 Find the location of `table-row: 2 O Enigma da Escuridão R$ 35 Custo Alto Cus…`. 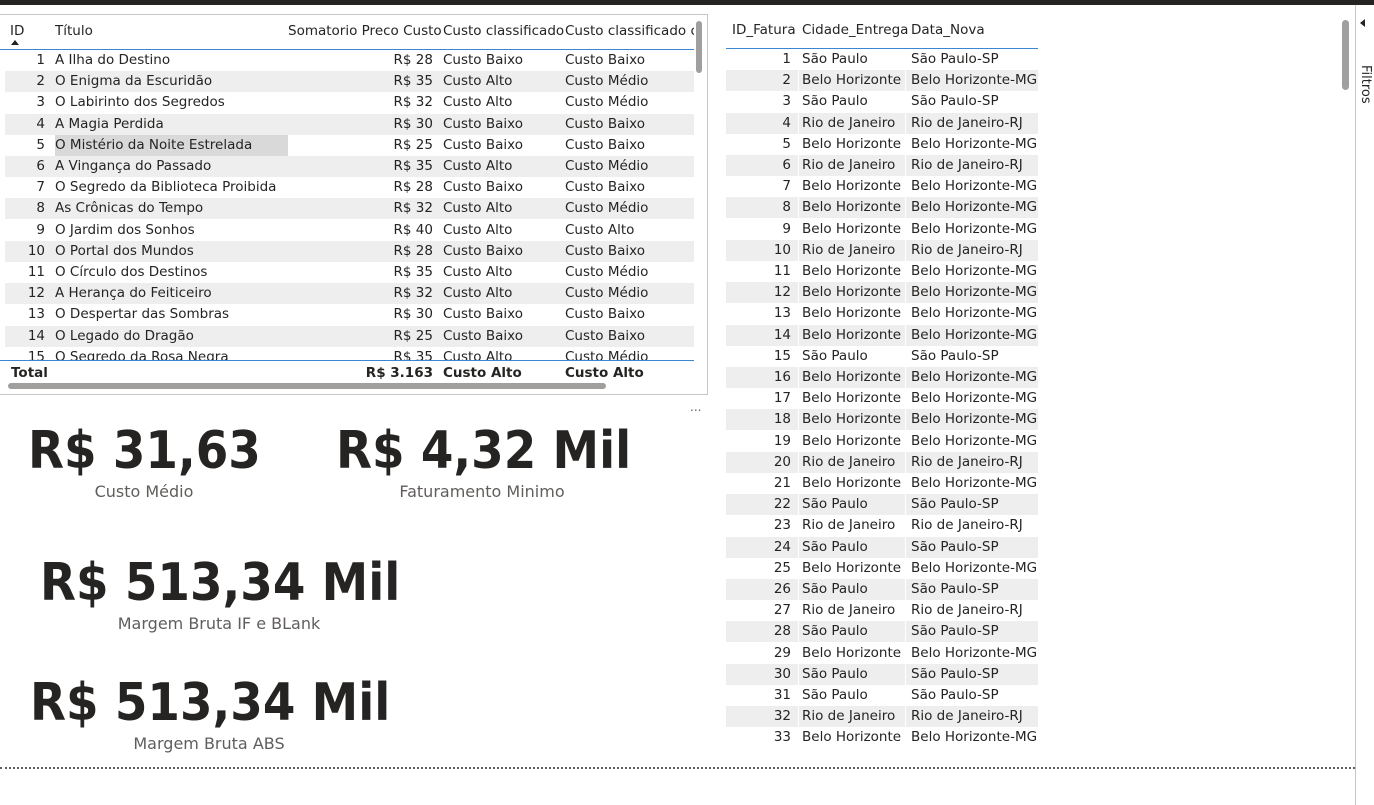

table-row: 2 O Enigma da Escuridão R$ 35 Custo Alto Cus… is located at coordinates (349, 82).